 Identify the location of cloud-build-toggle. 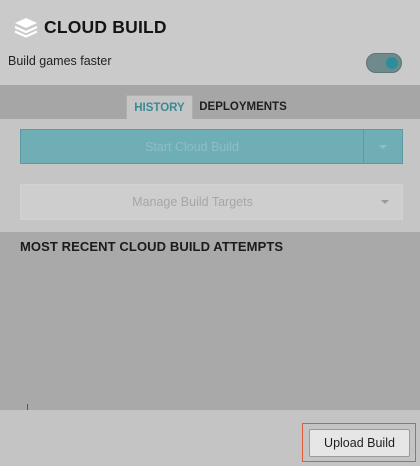
(384, 63).